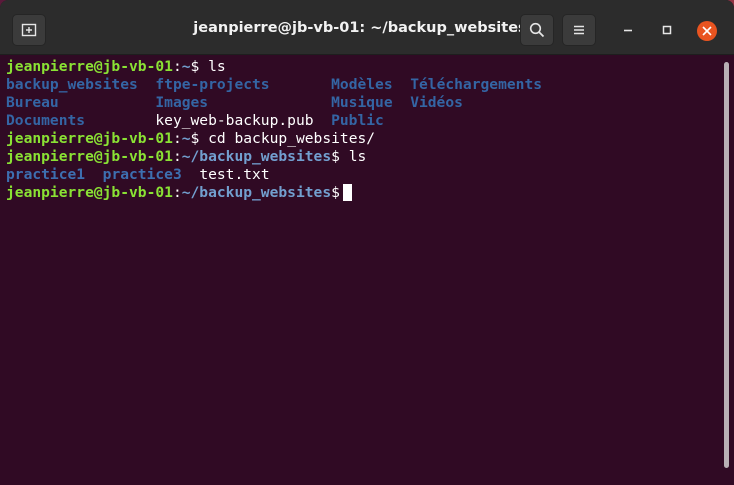  What do you see at coordinates (234, 120) in the screenshot?
I see `list-item: key_web-backup.pub` at bounding box center [234, 120].